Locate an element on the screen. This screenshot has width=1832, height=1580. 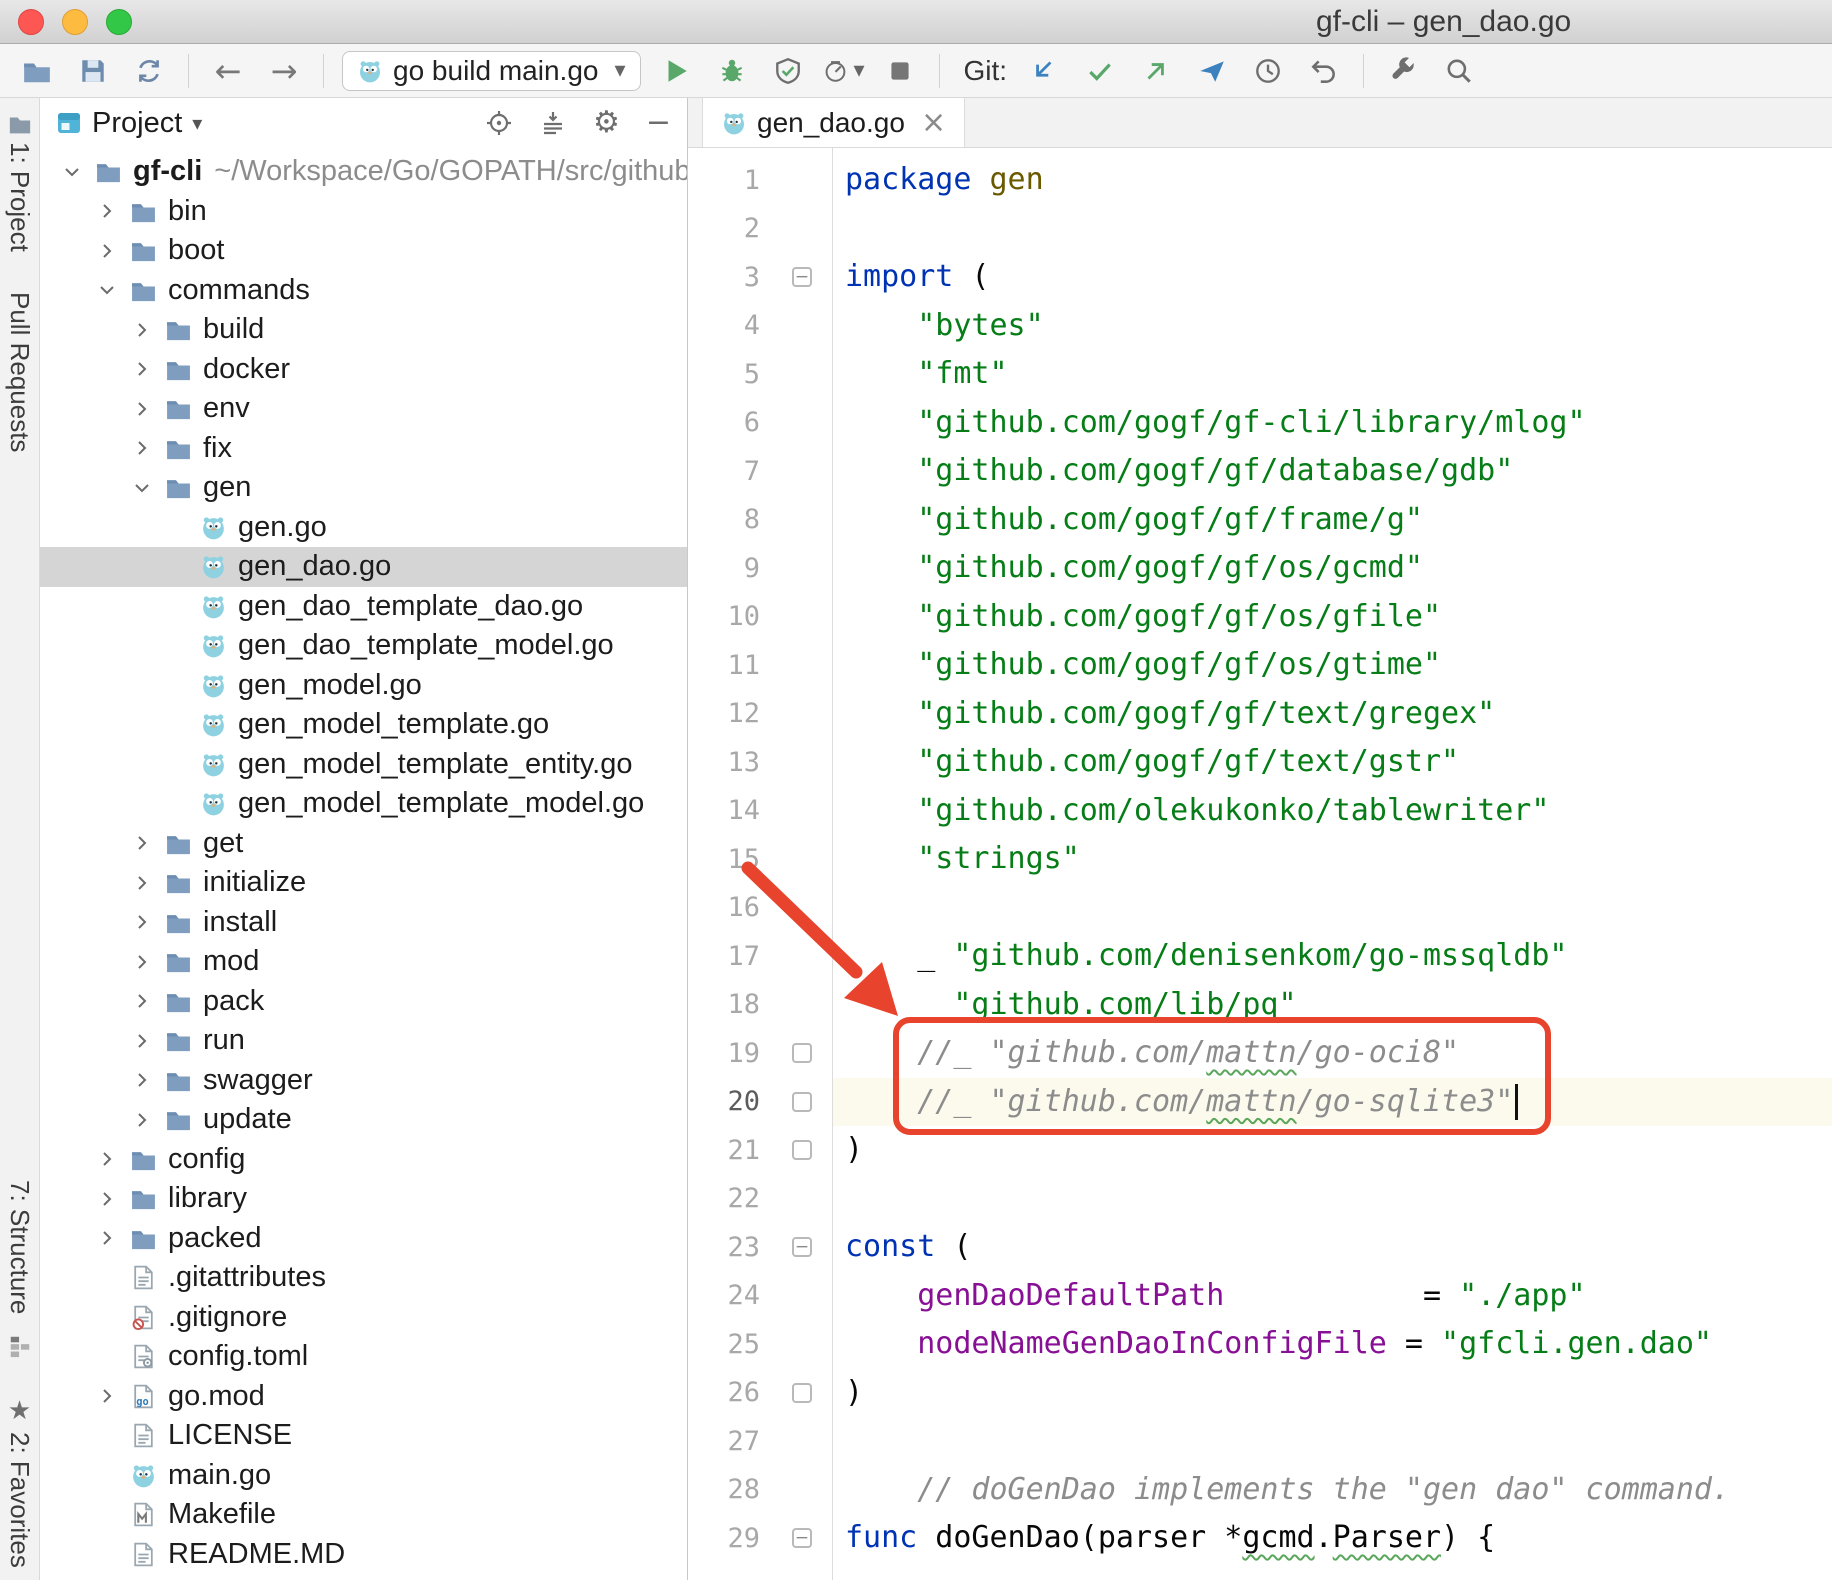
close-tab-icon: × is located at coordinates (933, 122).